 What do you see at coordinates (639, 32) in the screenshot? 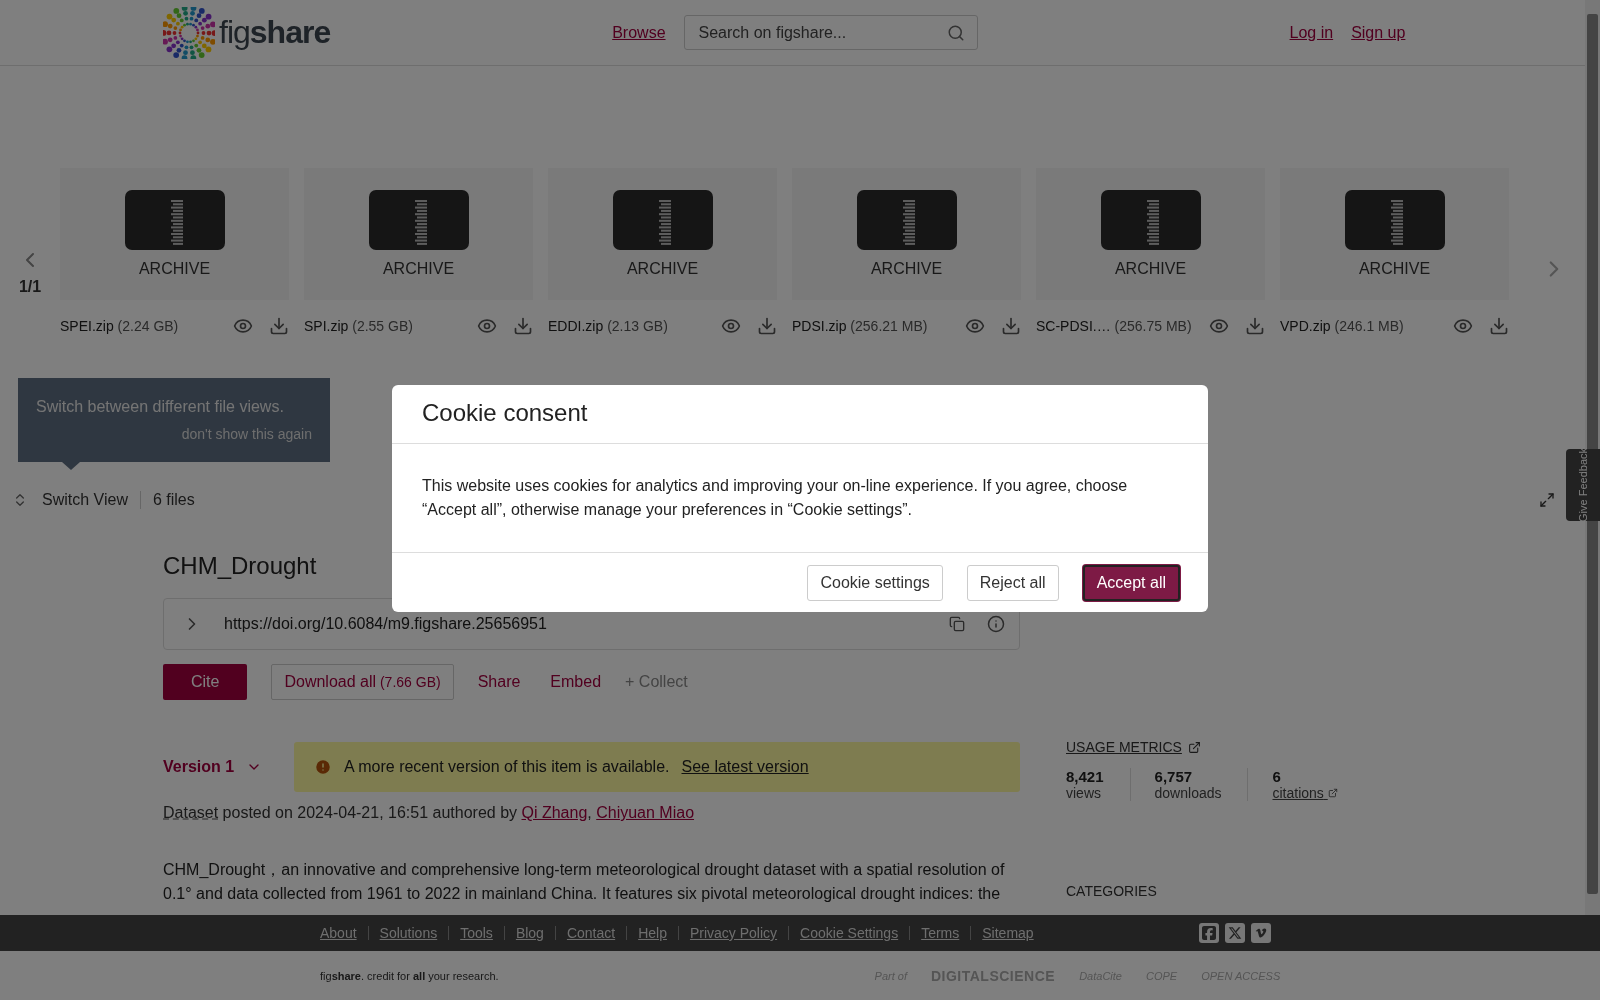
I see `browse-link: Browse` at bounding box center [639, 32].